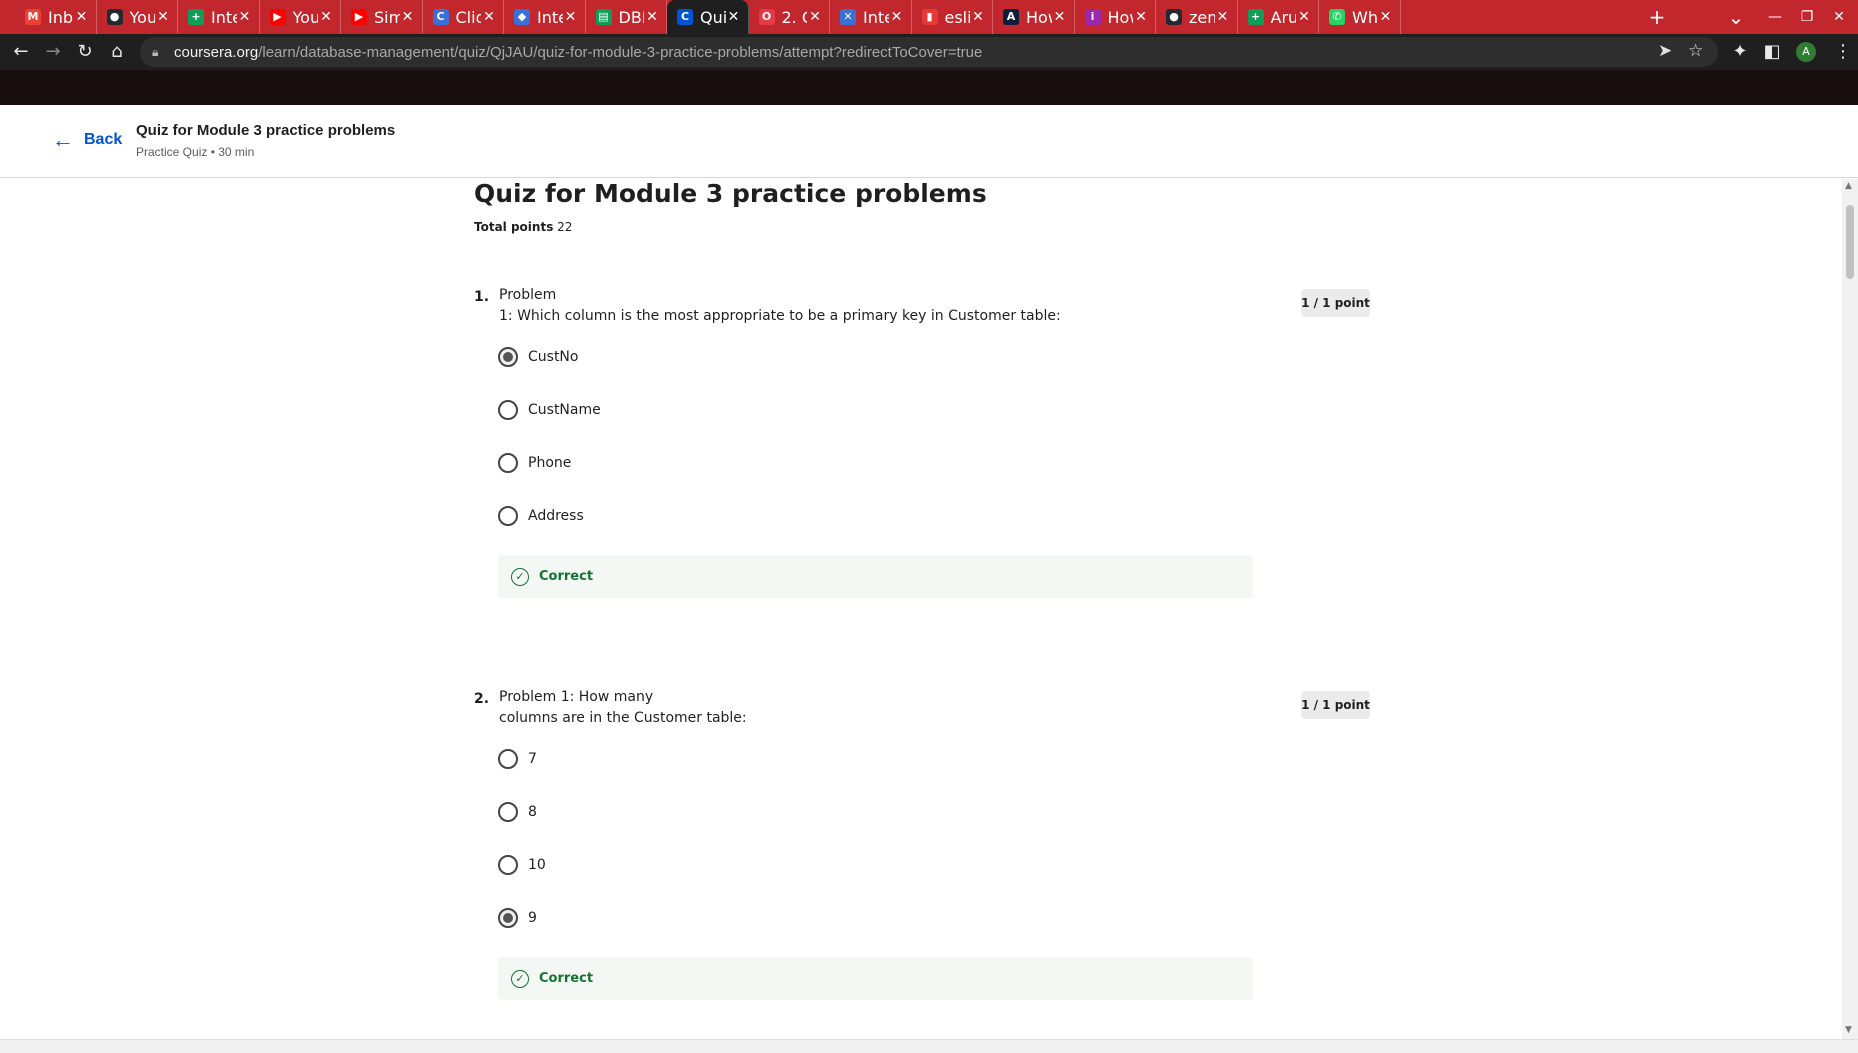  What do you see at coordinates (1335, 303) in the screenshot?
I see `question-points-badge: 1 / 1 point` at bounding box center [1335, 303].